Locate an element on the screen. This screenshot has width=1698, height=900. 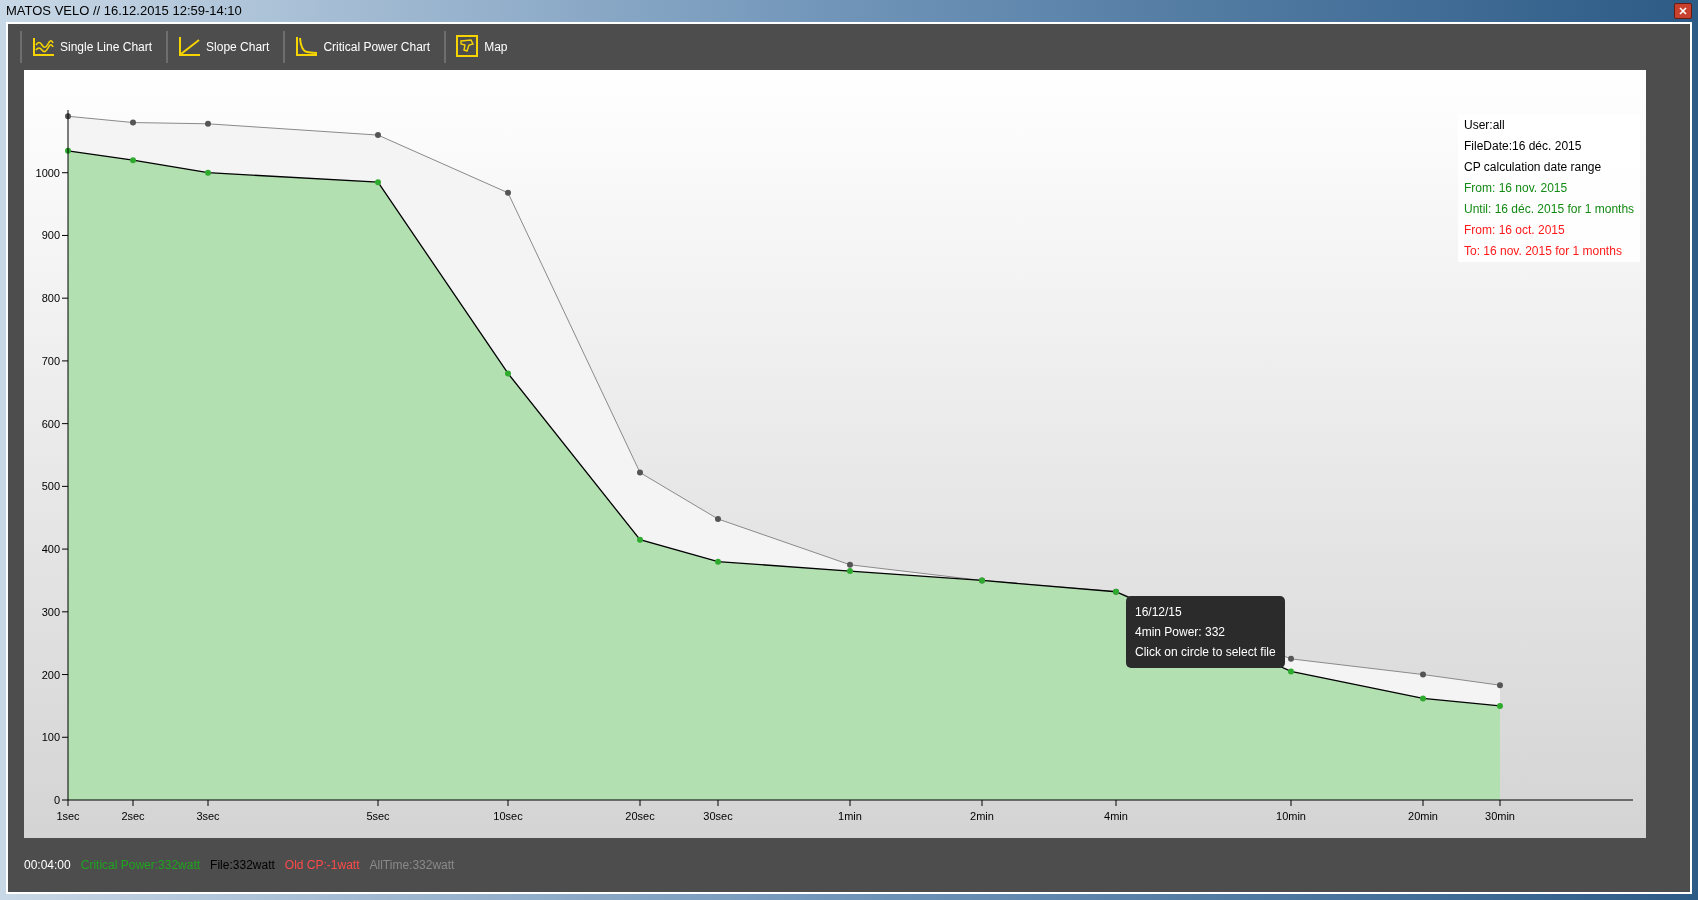
y-tick-label: 700 is located at coordinates (50, 360).